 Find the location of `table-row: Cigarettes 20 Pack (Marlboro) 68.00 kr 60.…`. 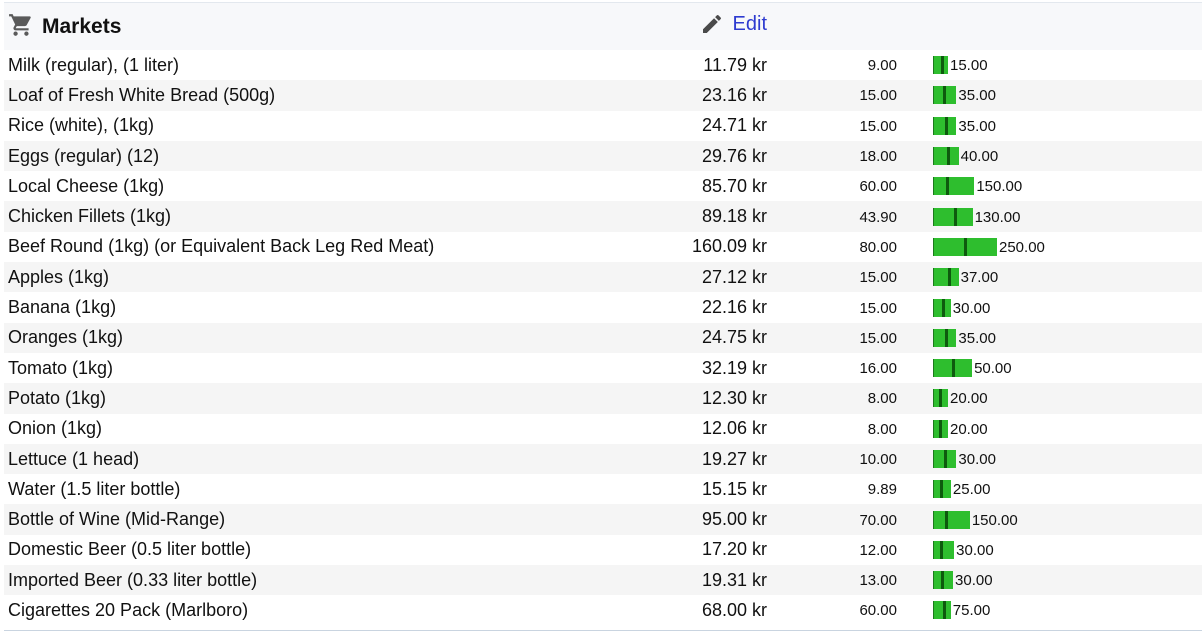

table-row: Cigarettes 20 Pack (Marlboro) 68.00 kr 60.… is located at coordinates (603, 610).